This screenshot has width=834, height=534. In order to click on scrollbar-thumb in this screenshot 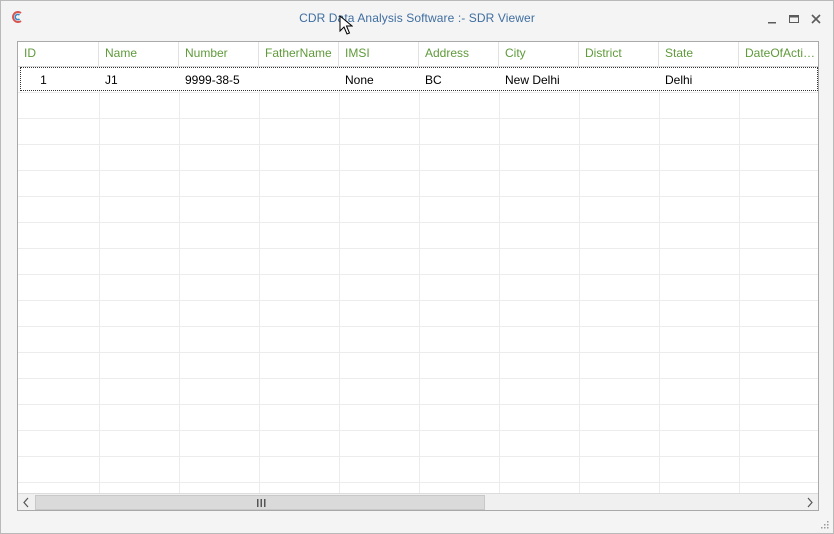, I will do `click(260, 502)`.